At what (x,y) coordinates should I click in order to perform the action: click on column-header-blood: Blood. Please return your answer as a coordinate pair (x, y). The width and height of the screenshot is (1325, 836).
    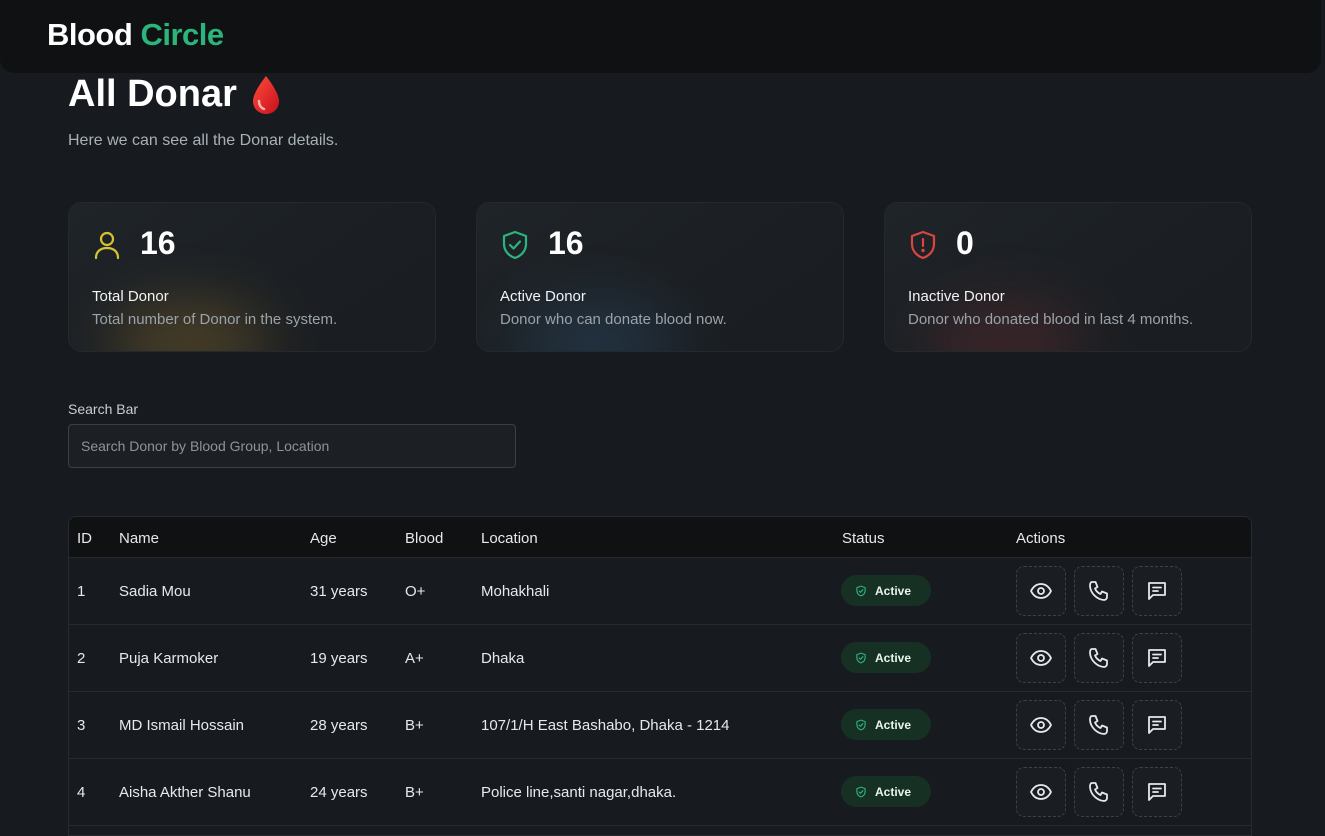
    Looking at the image, I should click on (424, 538).